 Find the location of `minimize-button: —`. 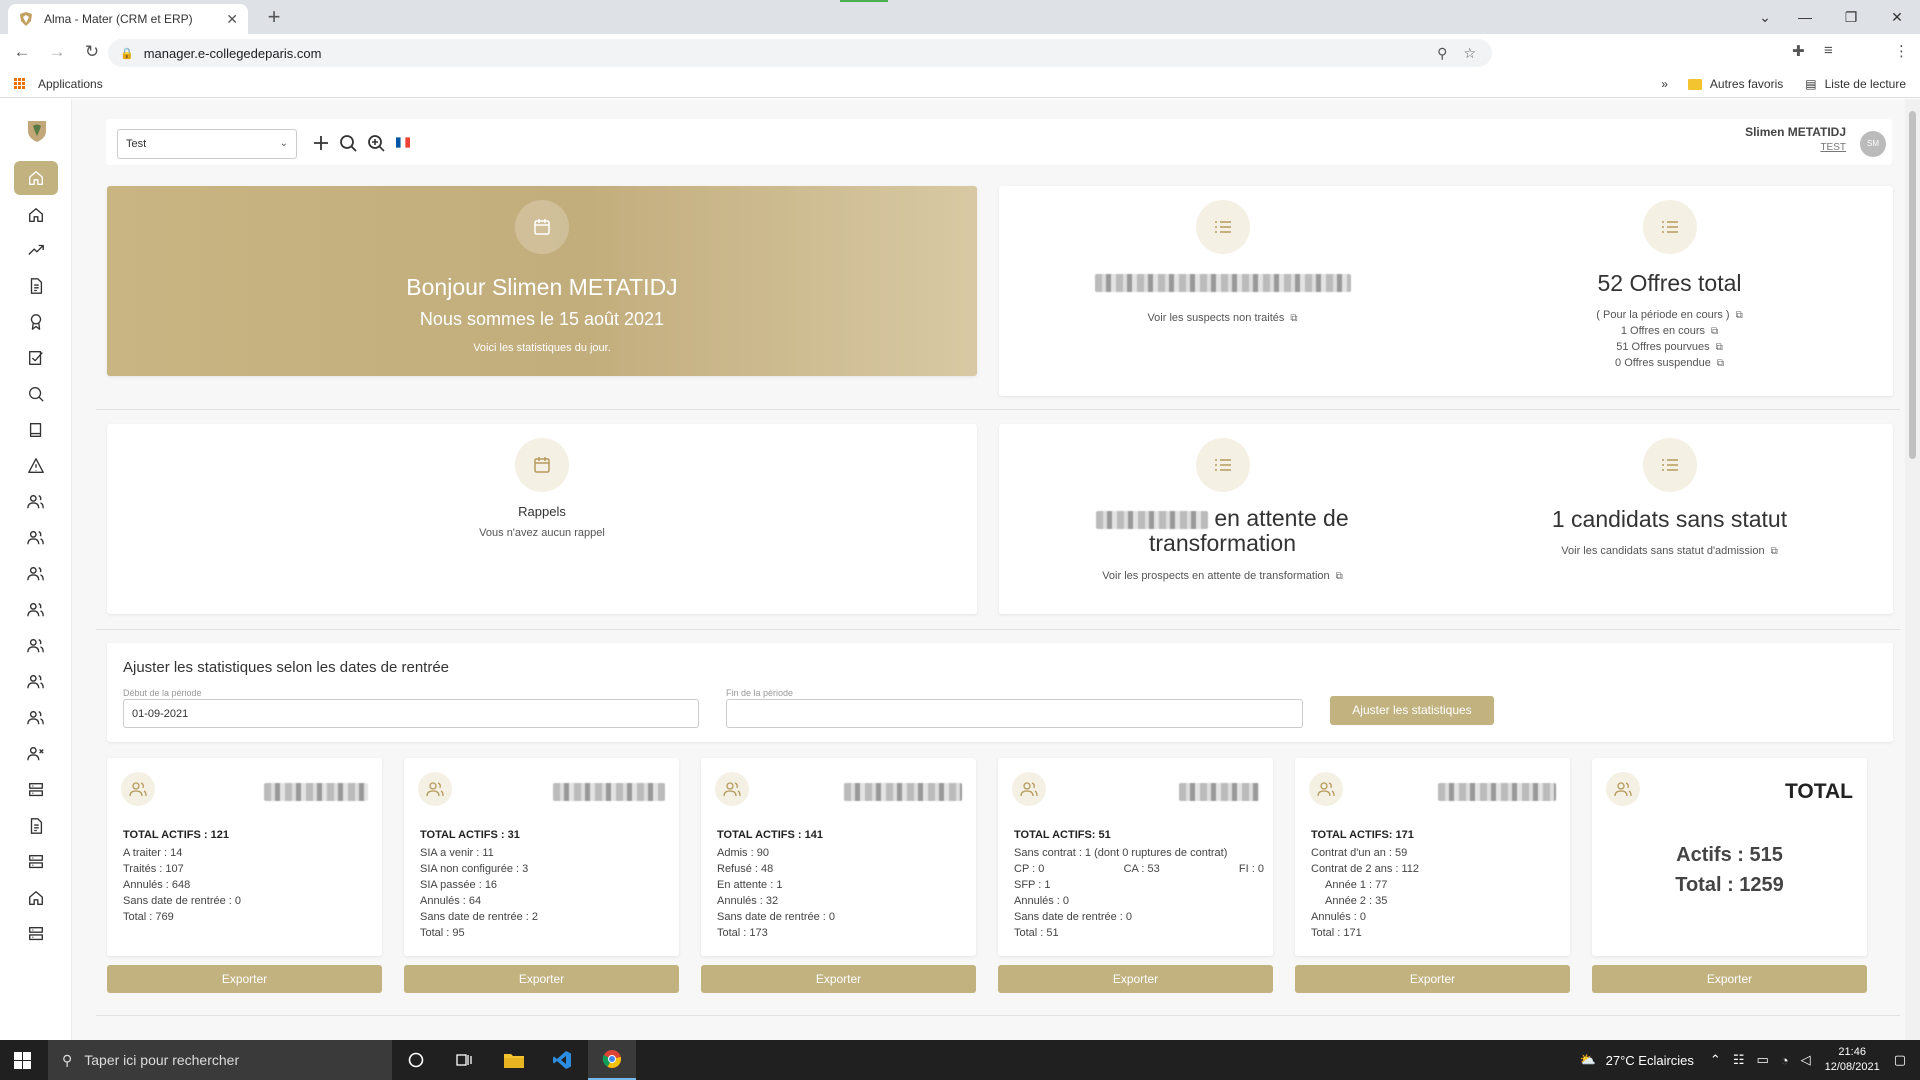

minimize-button: — is located at coordinates (1805, 17).